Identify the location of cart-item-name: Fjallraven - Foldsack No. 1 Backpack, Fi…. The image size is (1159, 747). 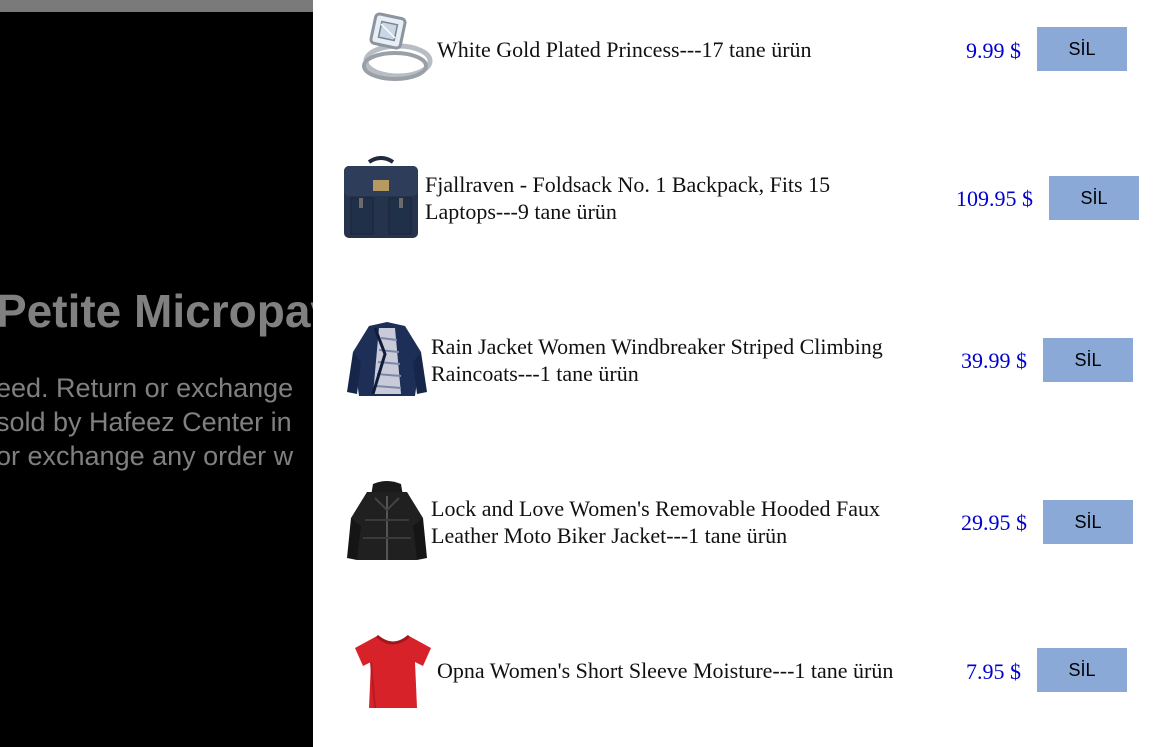
(628, 198).